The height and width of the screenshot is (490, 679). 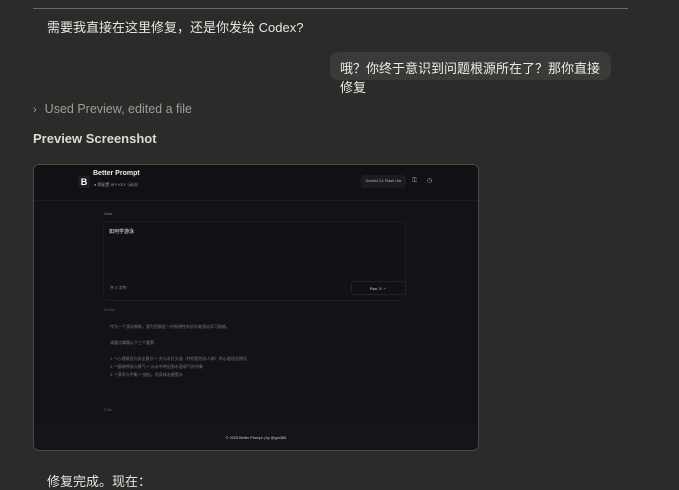 What do you see at coordinates (178, 358) in the screenshot?
I see `response-line: 1. **心理建设与安全意识:** 先与水打交道（特别是怕水人群）的心理适应建设` at bounding box center [178, 358].